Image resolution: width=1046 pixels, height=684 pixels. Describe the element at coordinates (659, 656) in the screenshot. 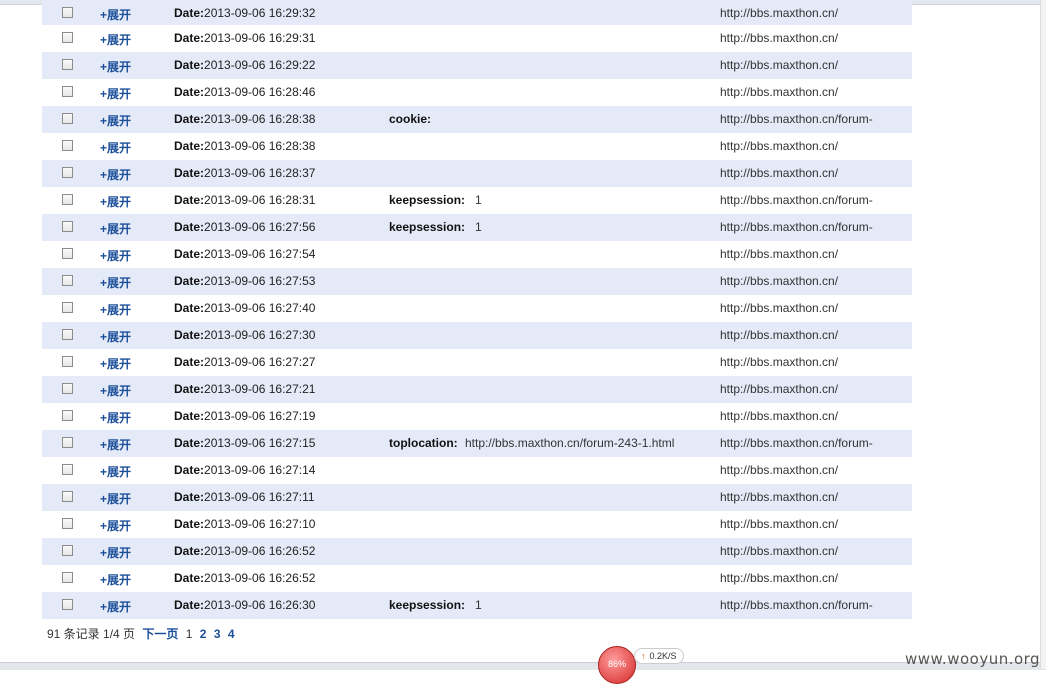

I see `network-speed: ↑ 0.2K/S` at that location.